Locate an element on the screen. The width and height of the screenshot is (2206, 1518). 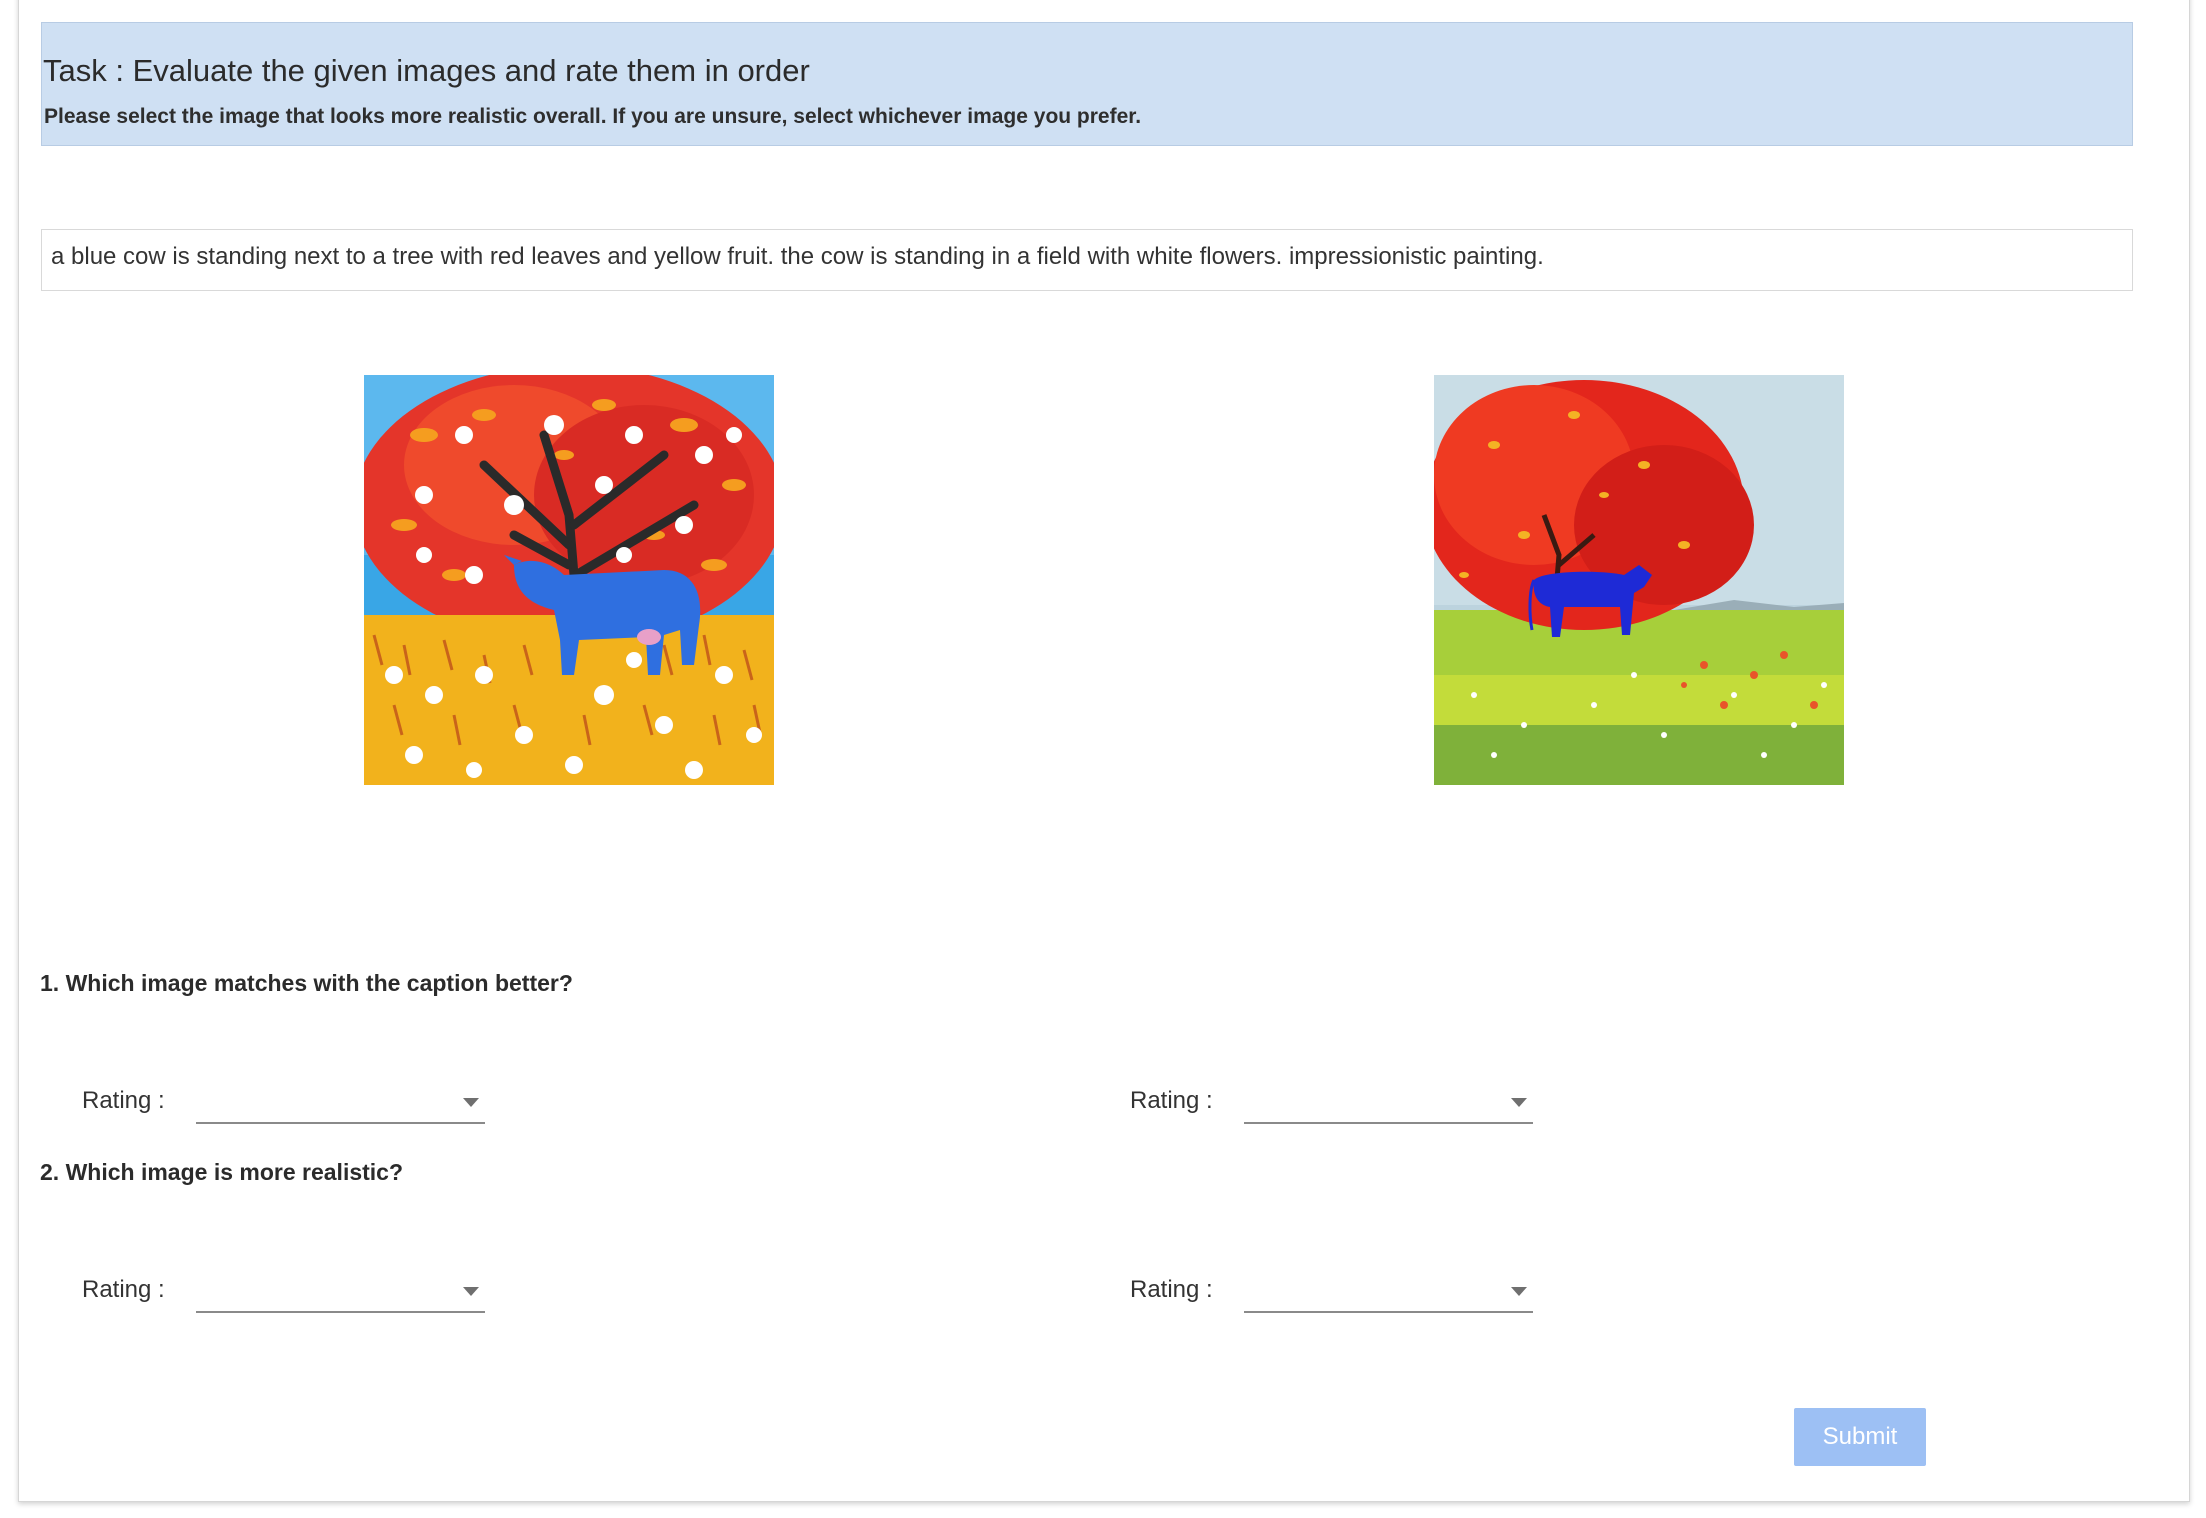
question-2-text: 2. Which image is more realistic? is located at coordinates (222, 1172).